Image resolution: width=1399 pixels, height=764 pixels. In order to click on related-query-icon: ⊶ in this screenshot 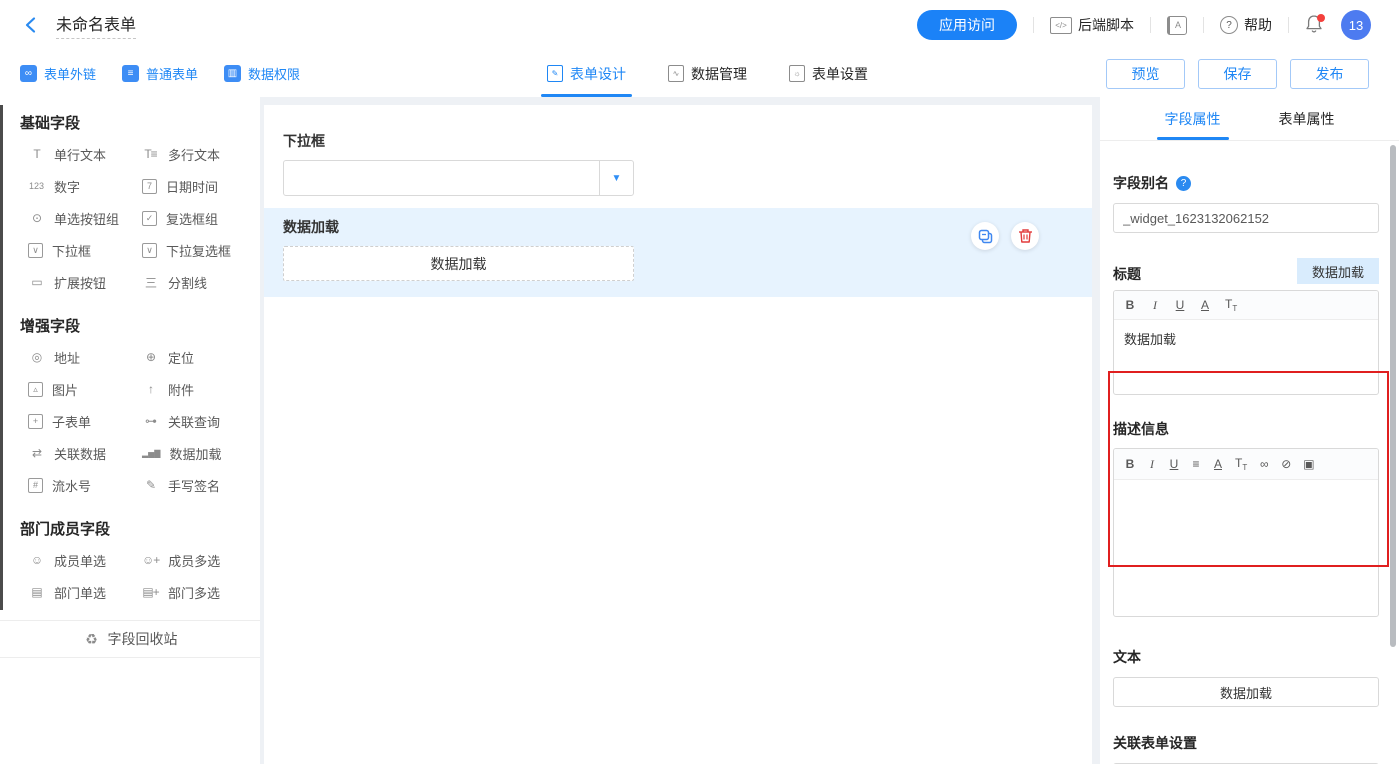, I will do `click(151, 421)`.